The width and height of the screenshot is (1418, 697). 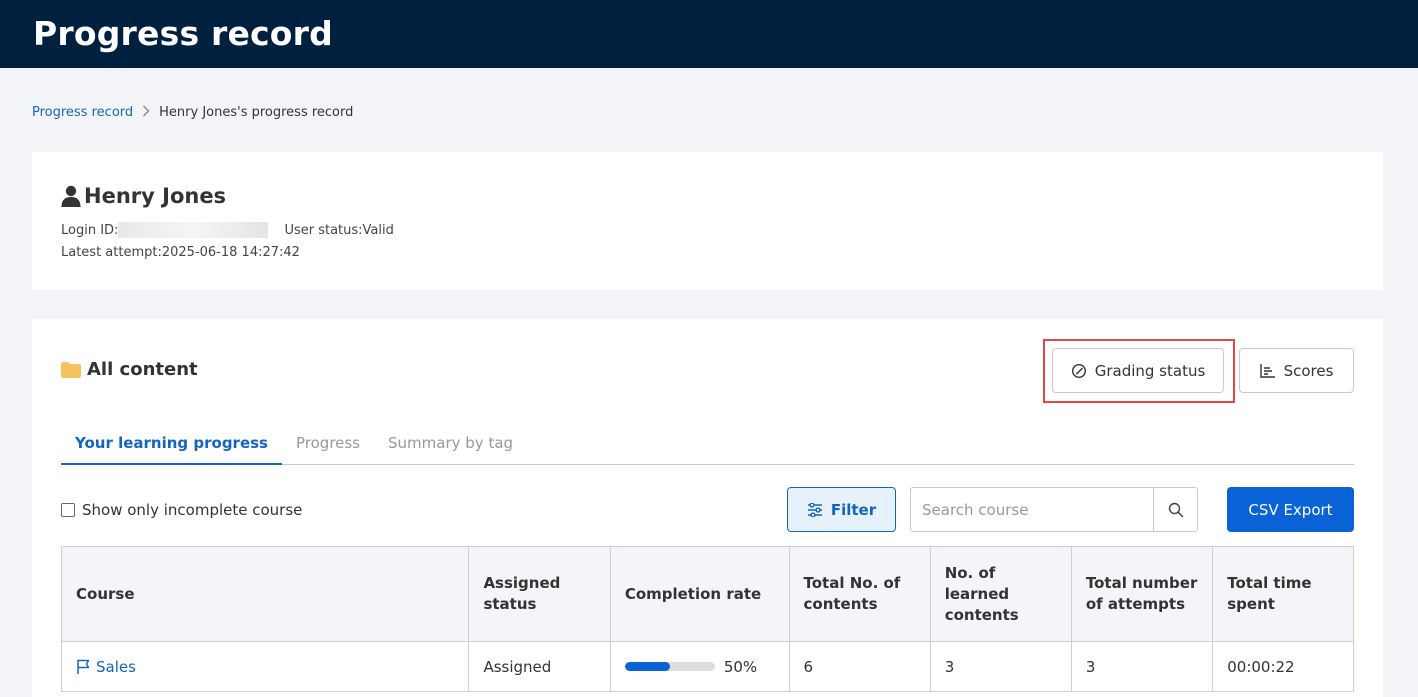 I want to click on search-box, so click(x=1054, y=509).